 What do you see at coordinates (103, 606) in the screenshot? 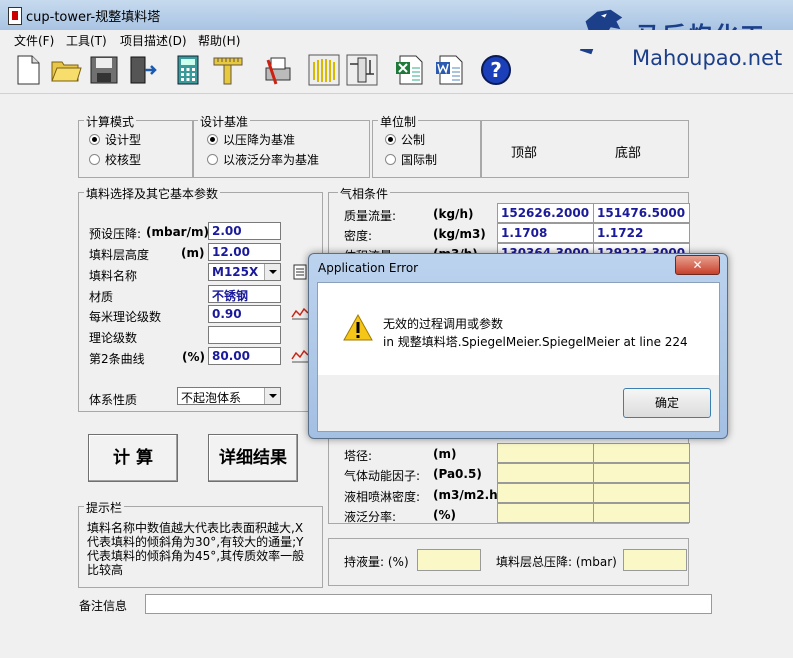
I see `remarks-label: 备注信息` at bounding box center [103, 606].